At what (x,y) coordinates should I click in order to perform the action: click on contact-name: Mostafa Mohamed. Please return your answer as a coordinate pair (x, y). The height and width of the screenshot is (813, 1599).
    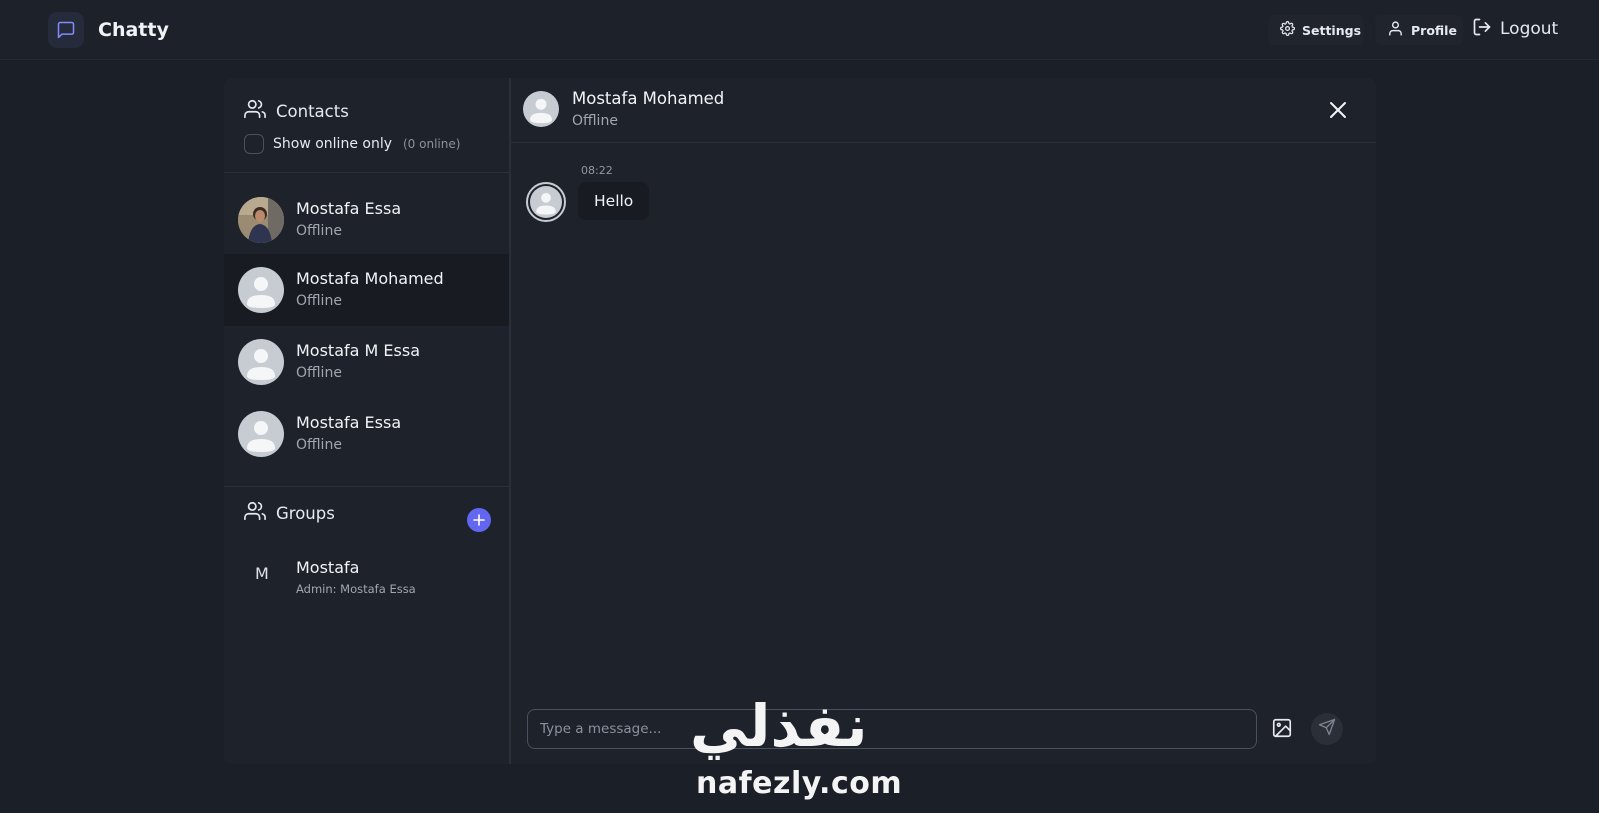
    Looking at the image, I should click on (370, 278).